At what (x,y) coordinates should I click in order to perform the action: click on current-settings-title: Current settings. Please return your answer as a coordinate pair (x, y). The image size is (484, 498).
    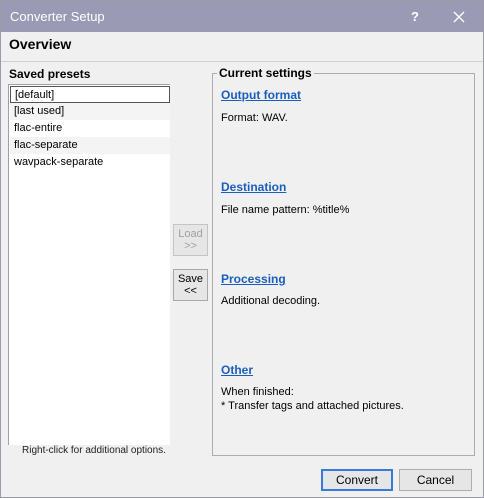
    Looking at the image, I should click on (265, 73).